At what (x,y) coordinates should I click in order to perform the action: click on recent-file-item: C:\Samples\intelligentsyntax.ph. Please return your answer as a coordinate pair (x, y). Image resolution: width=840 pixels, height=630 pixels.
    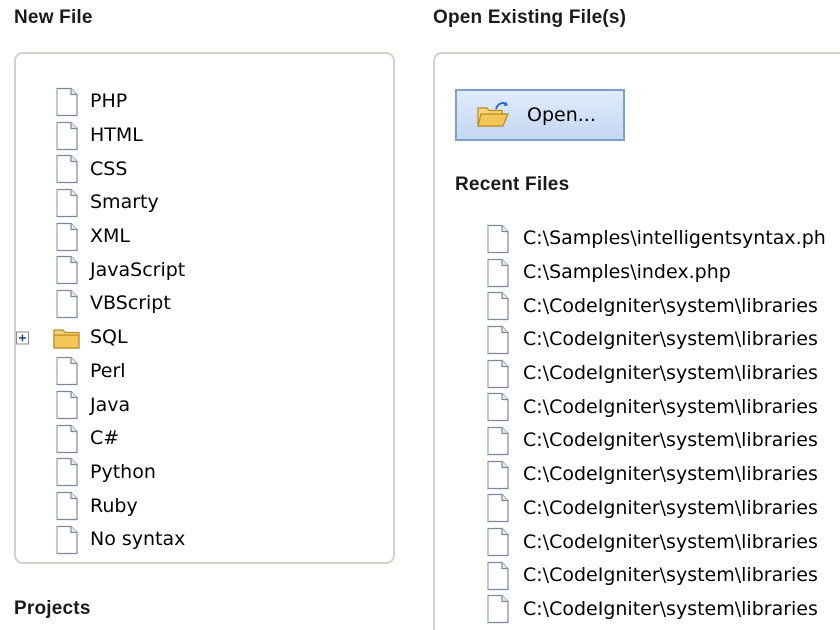
    Looking at the image, I should click on (654, 239).